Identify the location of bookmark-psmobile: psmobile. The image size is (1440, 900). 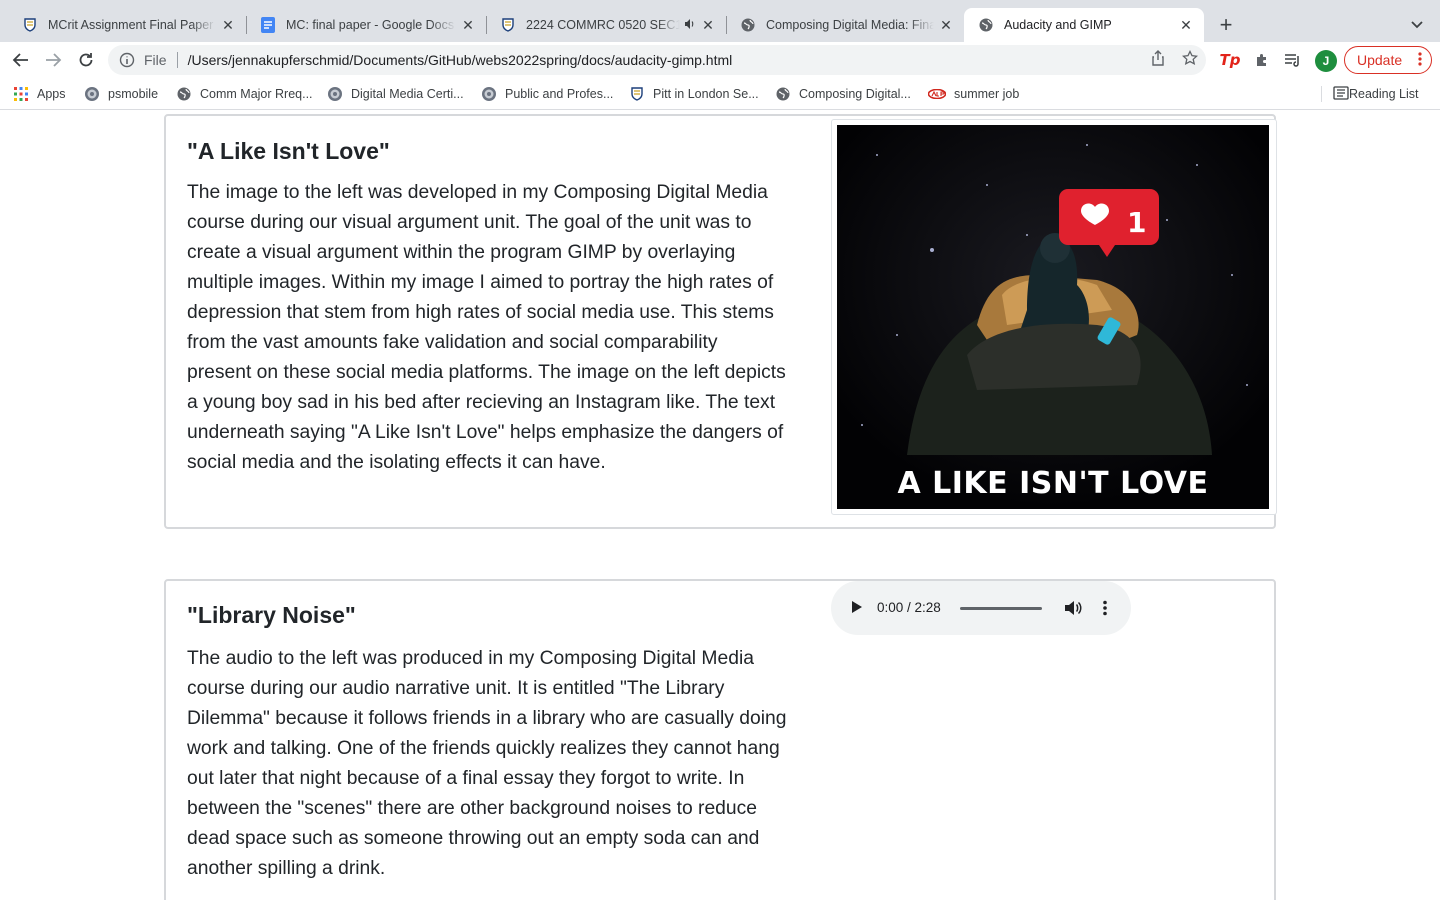
(121, 94).